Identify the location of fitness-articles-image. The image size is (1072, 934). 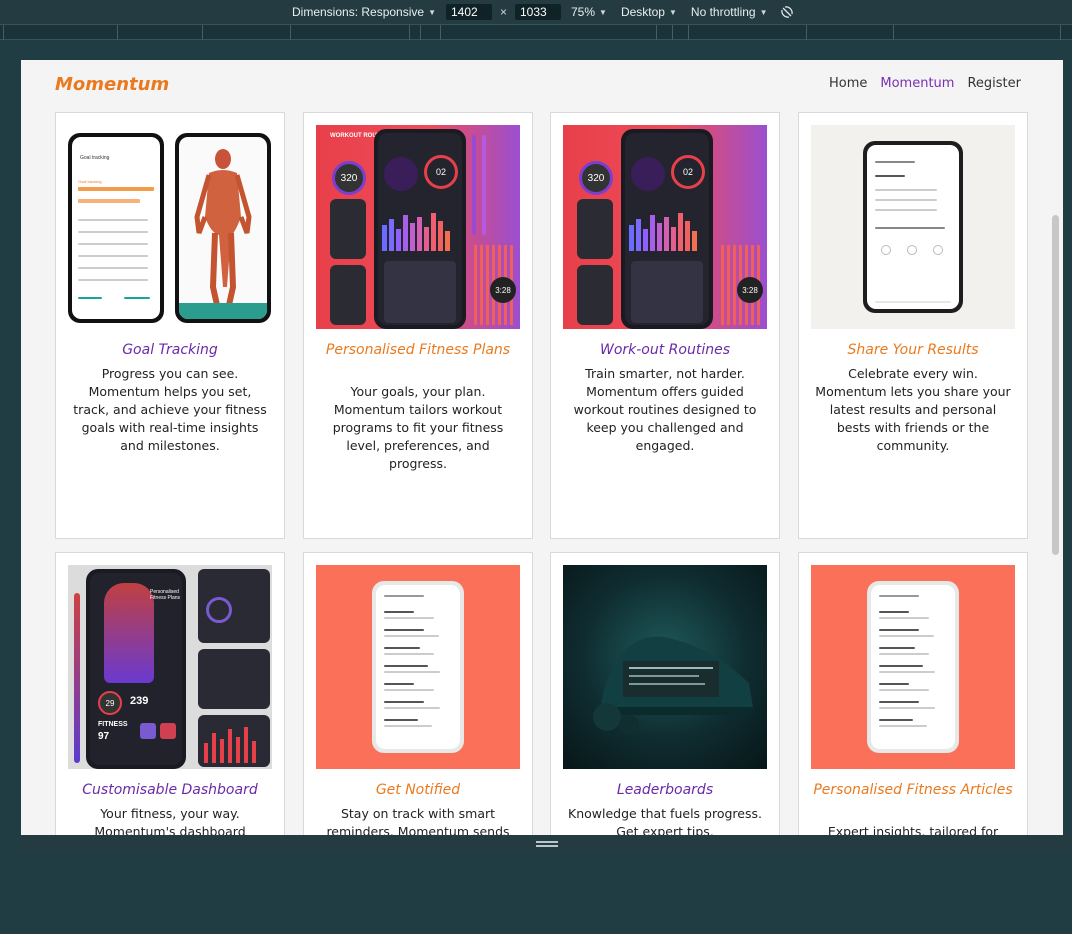
(913, 667).